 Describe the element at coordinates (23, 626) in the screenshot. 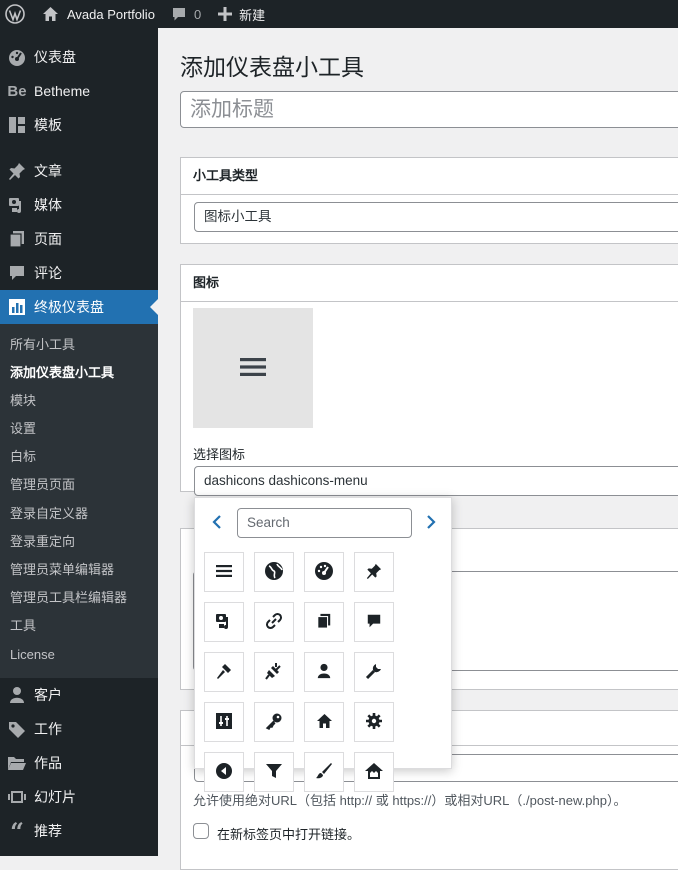

I see `submenu-item-tools: 工具` at that location.